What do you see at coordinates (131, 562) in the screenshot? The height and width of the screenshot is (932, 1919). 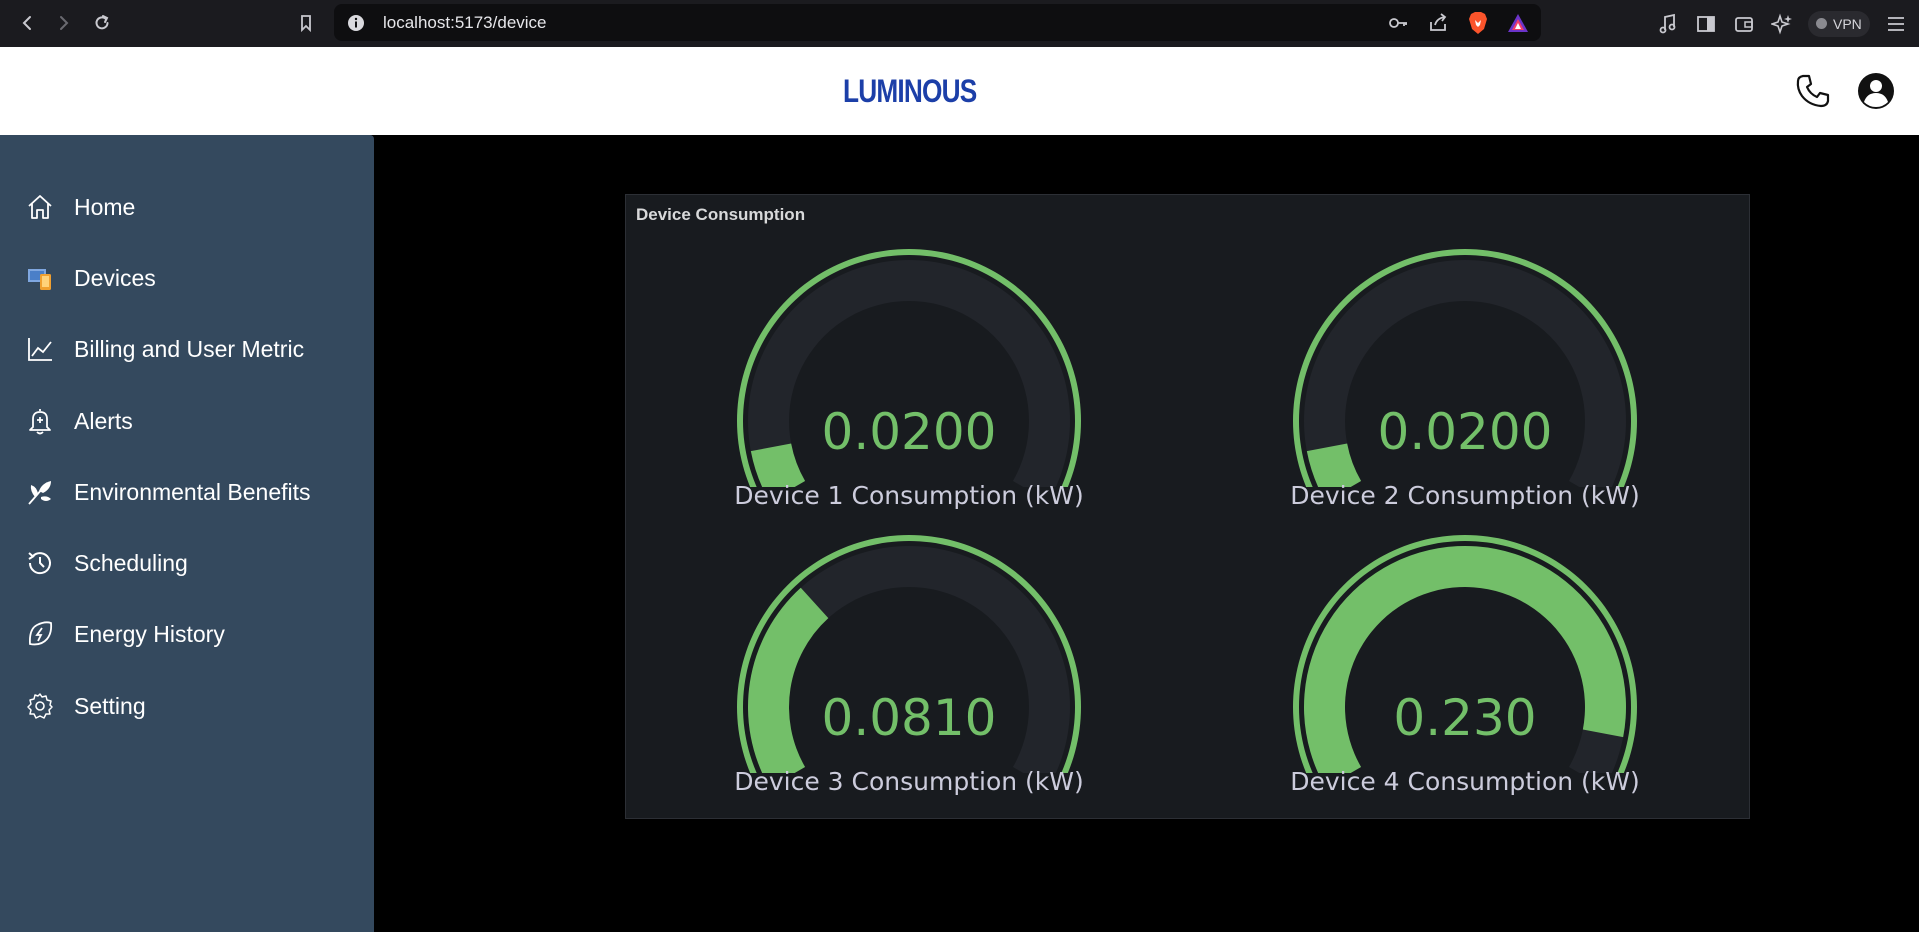 I see `sidebar-item-label: Scheduling` at bounding box center [131, 562].